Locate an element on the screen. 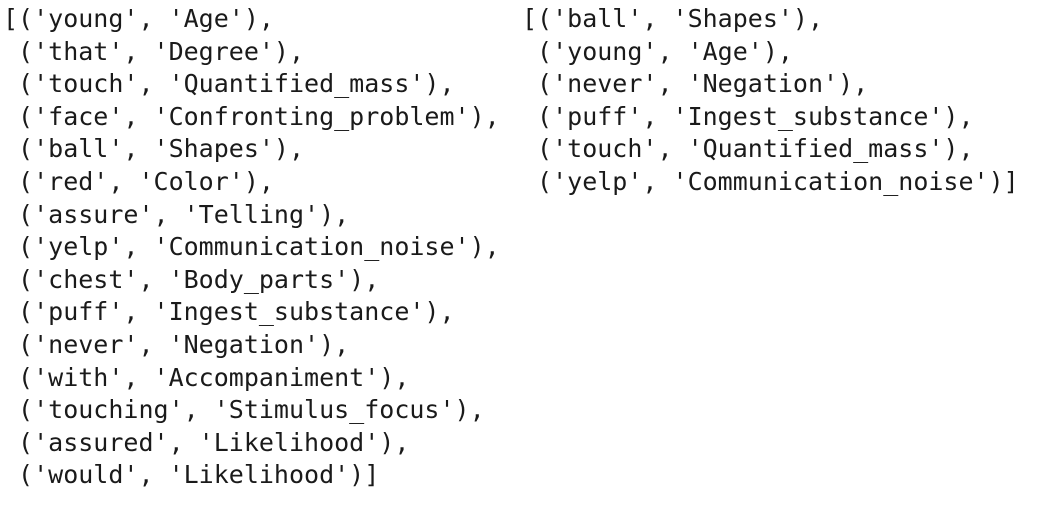  code-line: ('yelp', 'Communication_noise'), is located at coordinates (251, 247).